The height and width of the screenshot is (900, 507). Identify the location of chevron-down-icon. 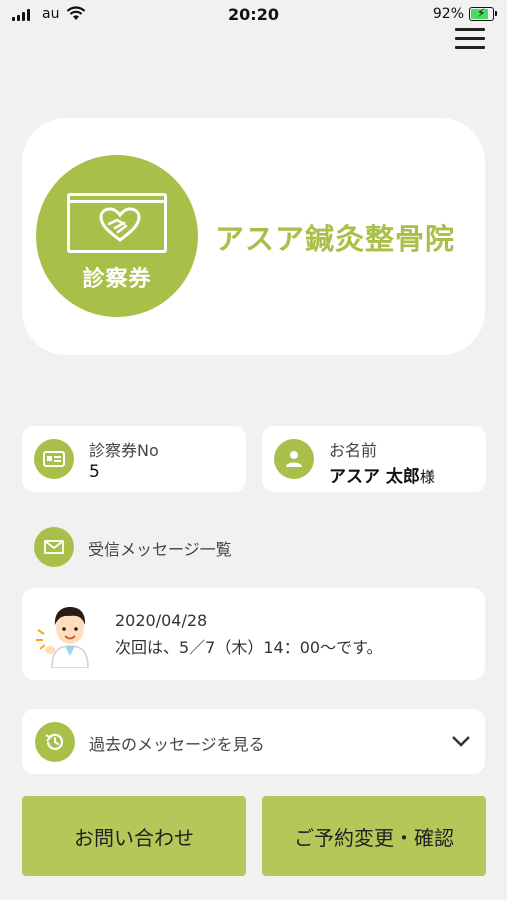
(461, 741).